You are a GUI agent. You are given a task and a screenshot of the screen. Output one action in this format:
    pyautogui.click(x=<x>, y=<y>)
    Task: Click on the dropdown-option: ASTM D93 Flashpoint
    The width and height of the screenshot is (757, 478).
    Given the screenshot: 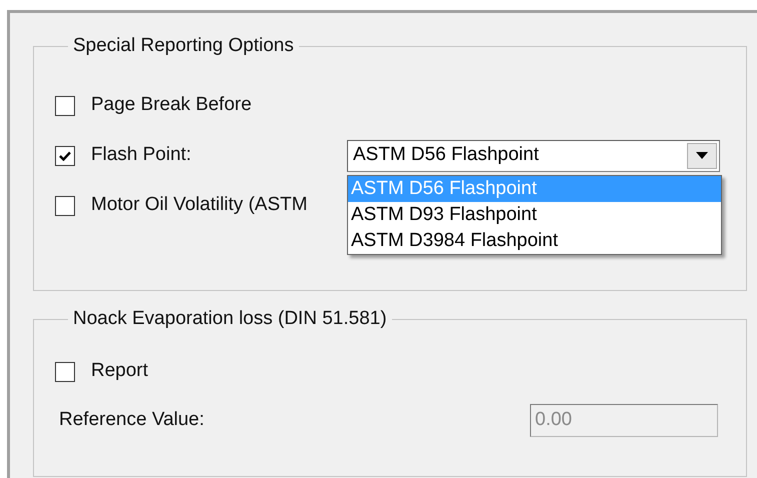 What is the action you would take?
    pyautogui.click(x=534, y=215)
    